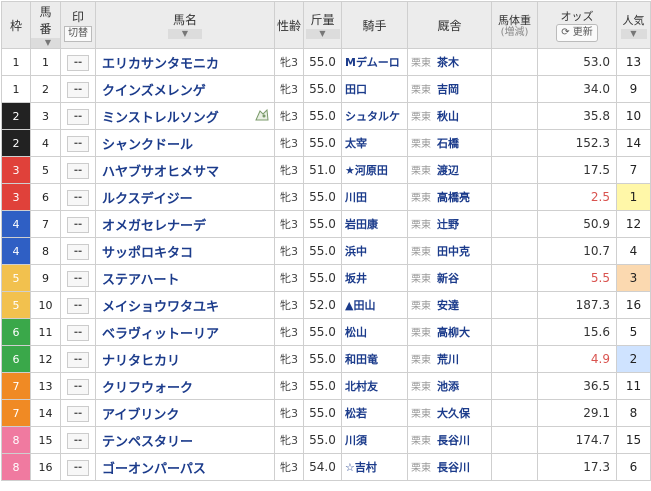 This screenshot has height=491, width=651. I want to click on popularity-rank: 3, so click(633, 278).